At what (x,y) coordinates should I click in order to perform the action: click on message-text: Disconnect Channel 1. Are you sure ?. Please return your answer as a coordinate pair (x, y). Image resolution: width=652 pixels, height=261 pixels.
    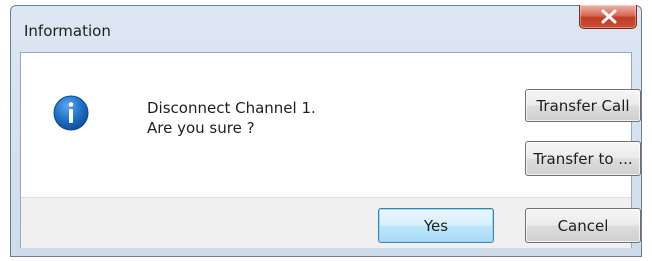
    Looking at the image, I should click on (231, 118).